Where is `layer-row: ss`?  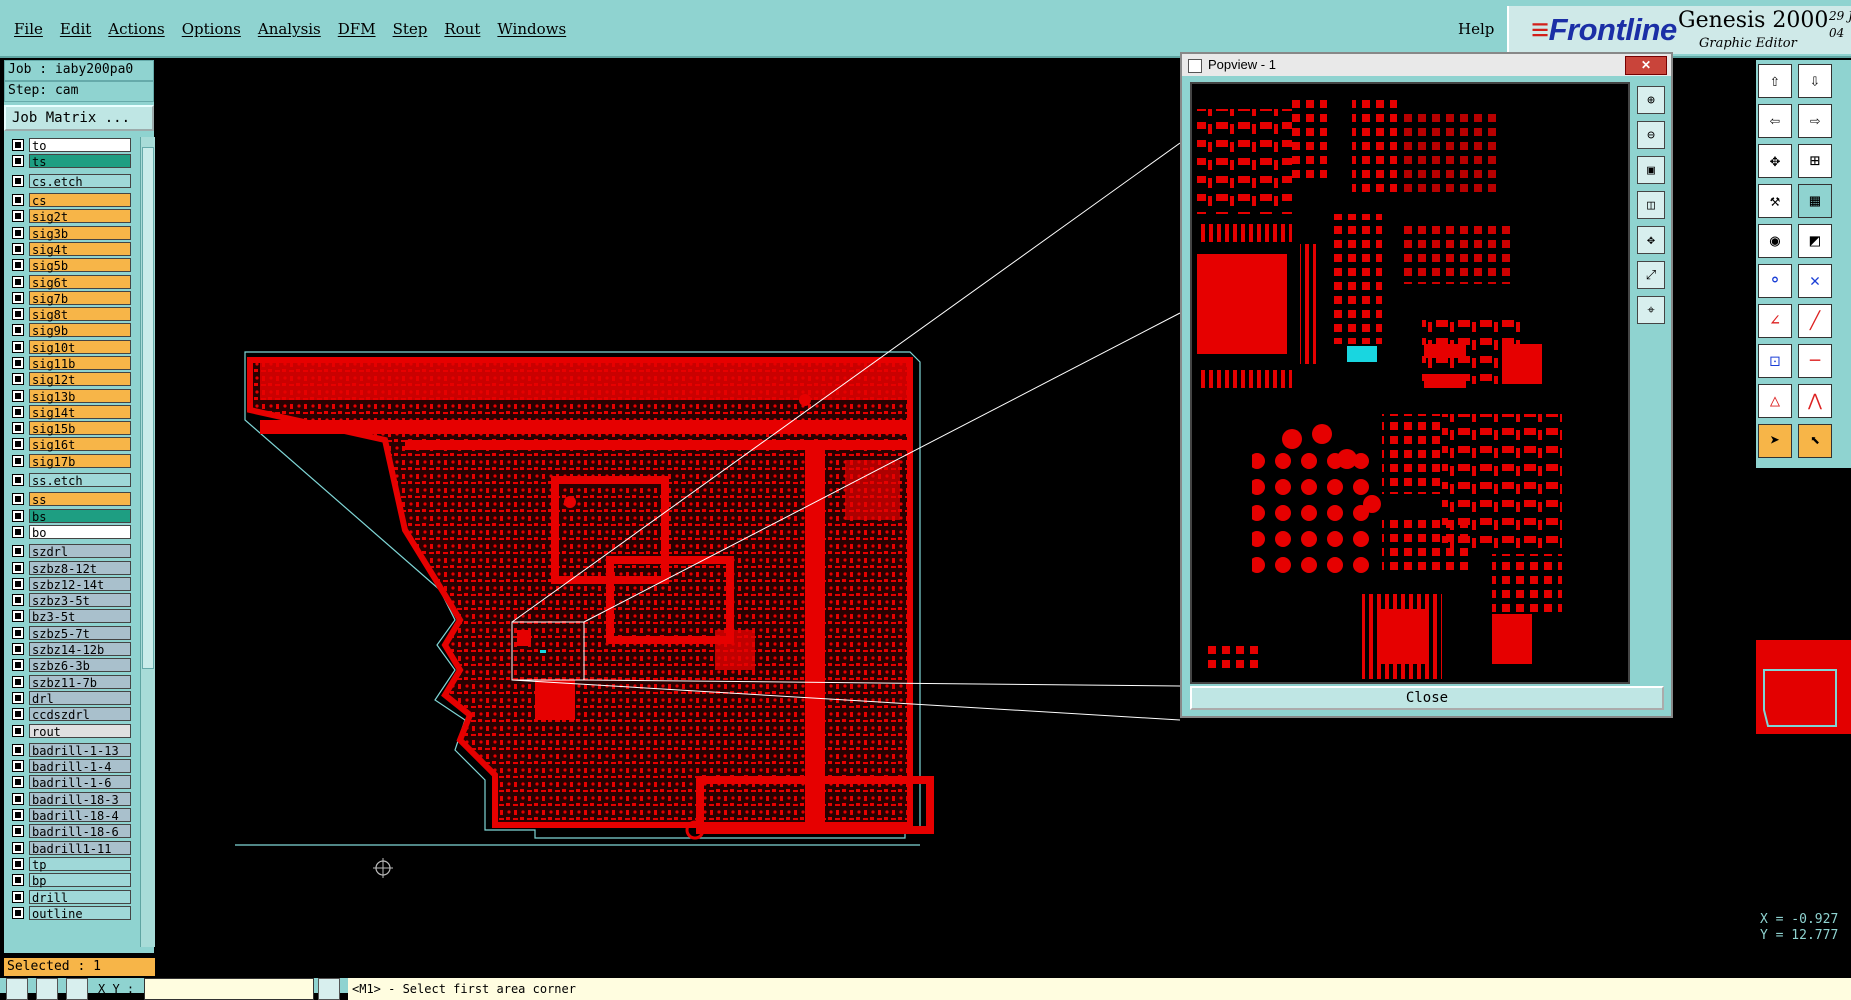 layer-row: ss is located at coordinates (70, 499).